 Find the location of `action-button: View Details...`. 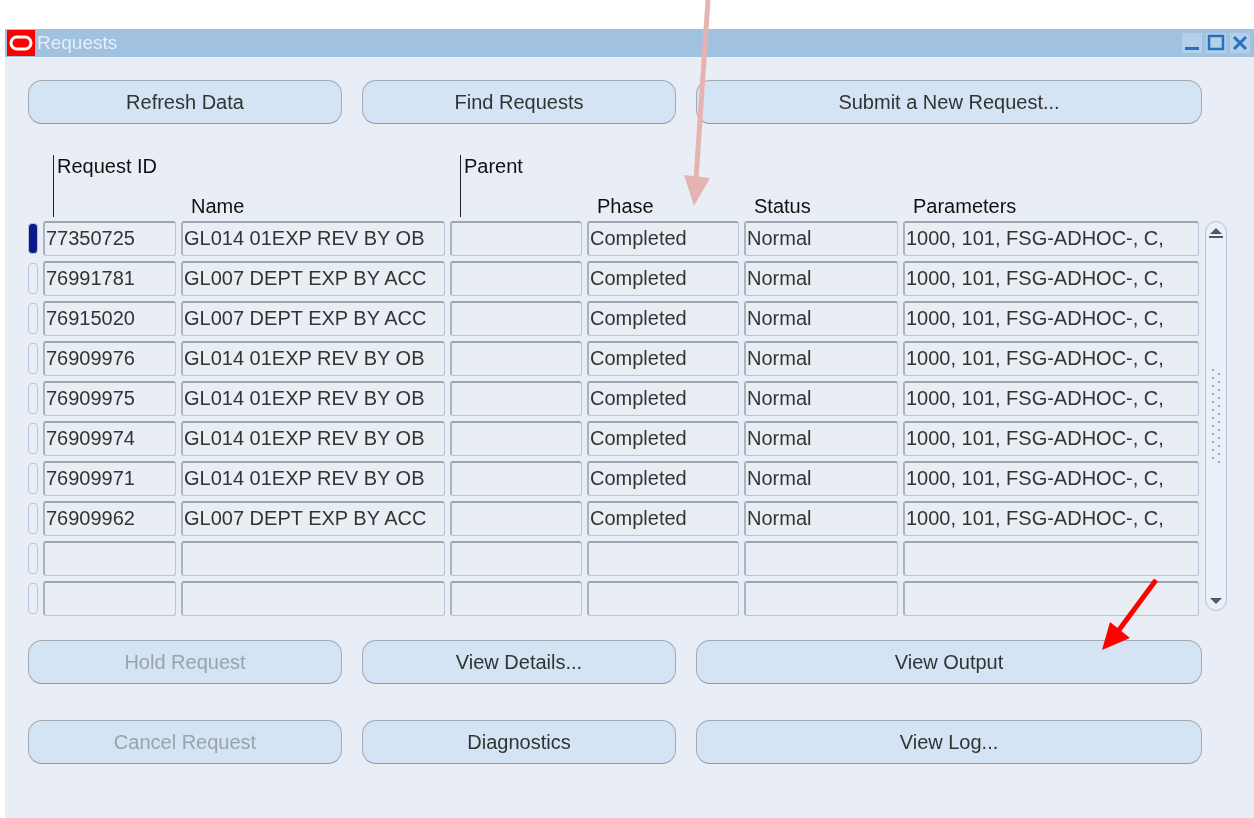

action-button: View Details... is located at coordinates (519, 662).